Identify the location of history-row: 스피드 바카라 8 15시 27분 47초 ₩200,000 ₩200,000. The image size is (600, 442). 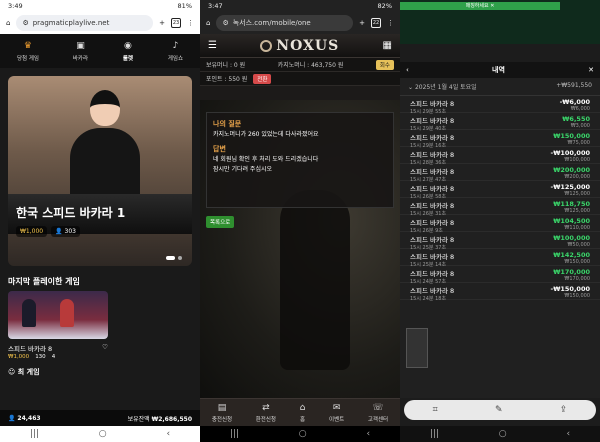
(500, 173).